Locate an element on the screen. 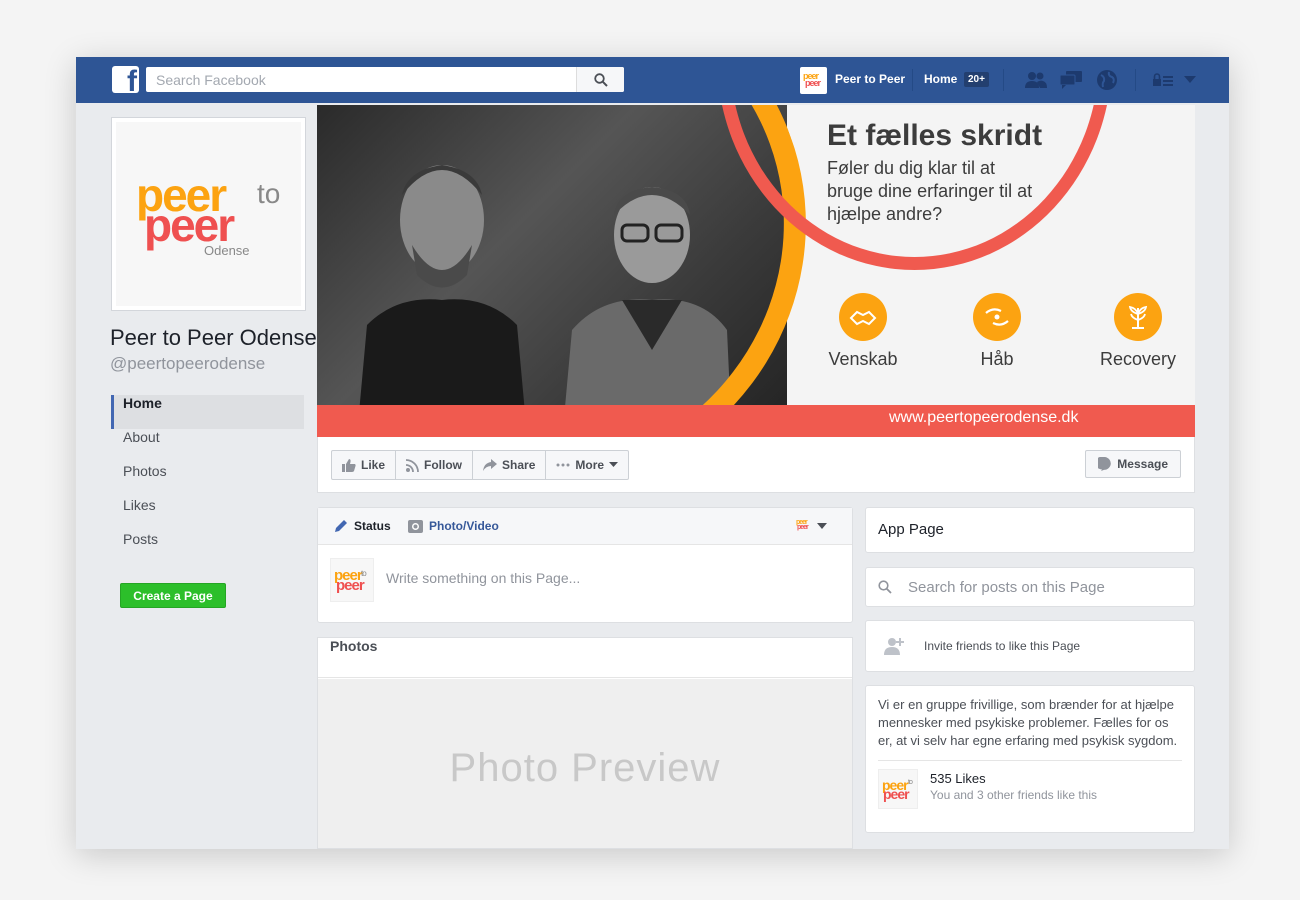  pencil-icon is located at coordinates (341, 526).